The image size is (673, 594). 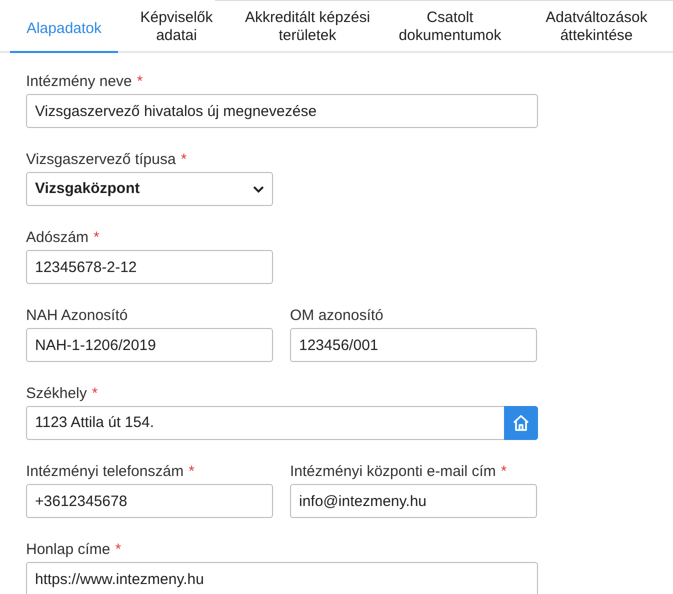 What do you see at coordinates (282, 111) in the screenshot?
I see `input-field: Vizsgaszervező hivatalos új megnevezése` at bounding box center [282, 111].